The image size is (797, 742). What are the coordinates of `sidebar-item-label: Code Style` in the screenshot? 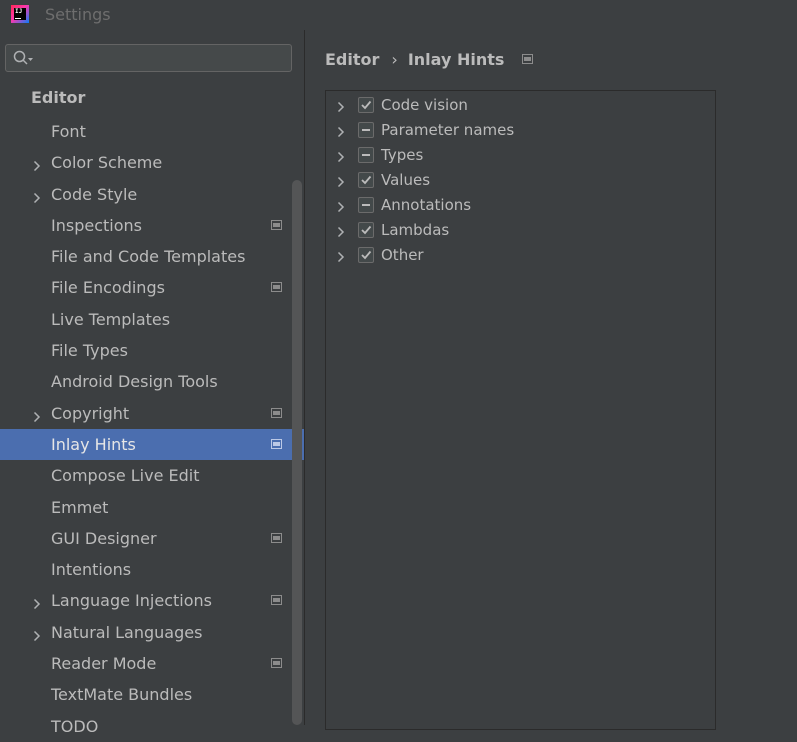 It's located at (94, 194).